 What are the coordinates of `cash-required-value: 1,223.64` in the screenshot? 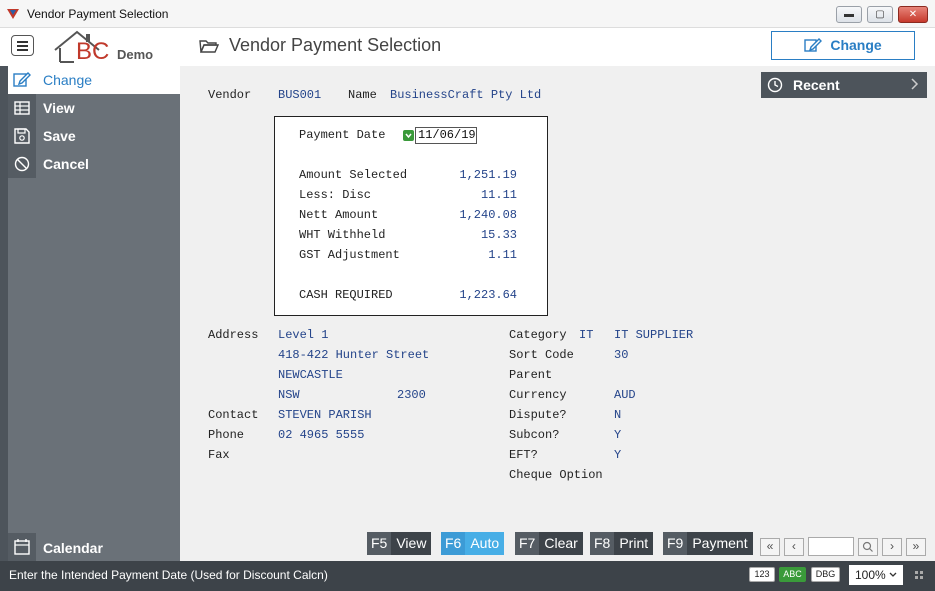 It's located at (488, 295).